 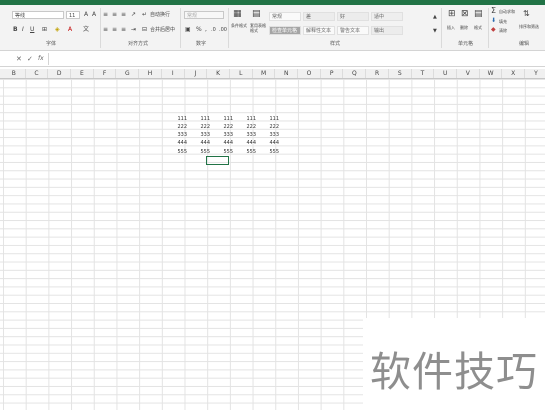 I want to click on conditional-format-icon: ▦, so click(x=237, y=14).